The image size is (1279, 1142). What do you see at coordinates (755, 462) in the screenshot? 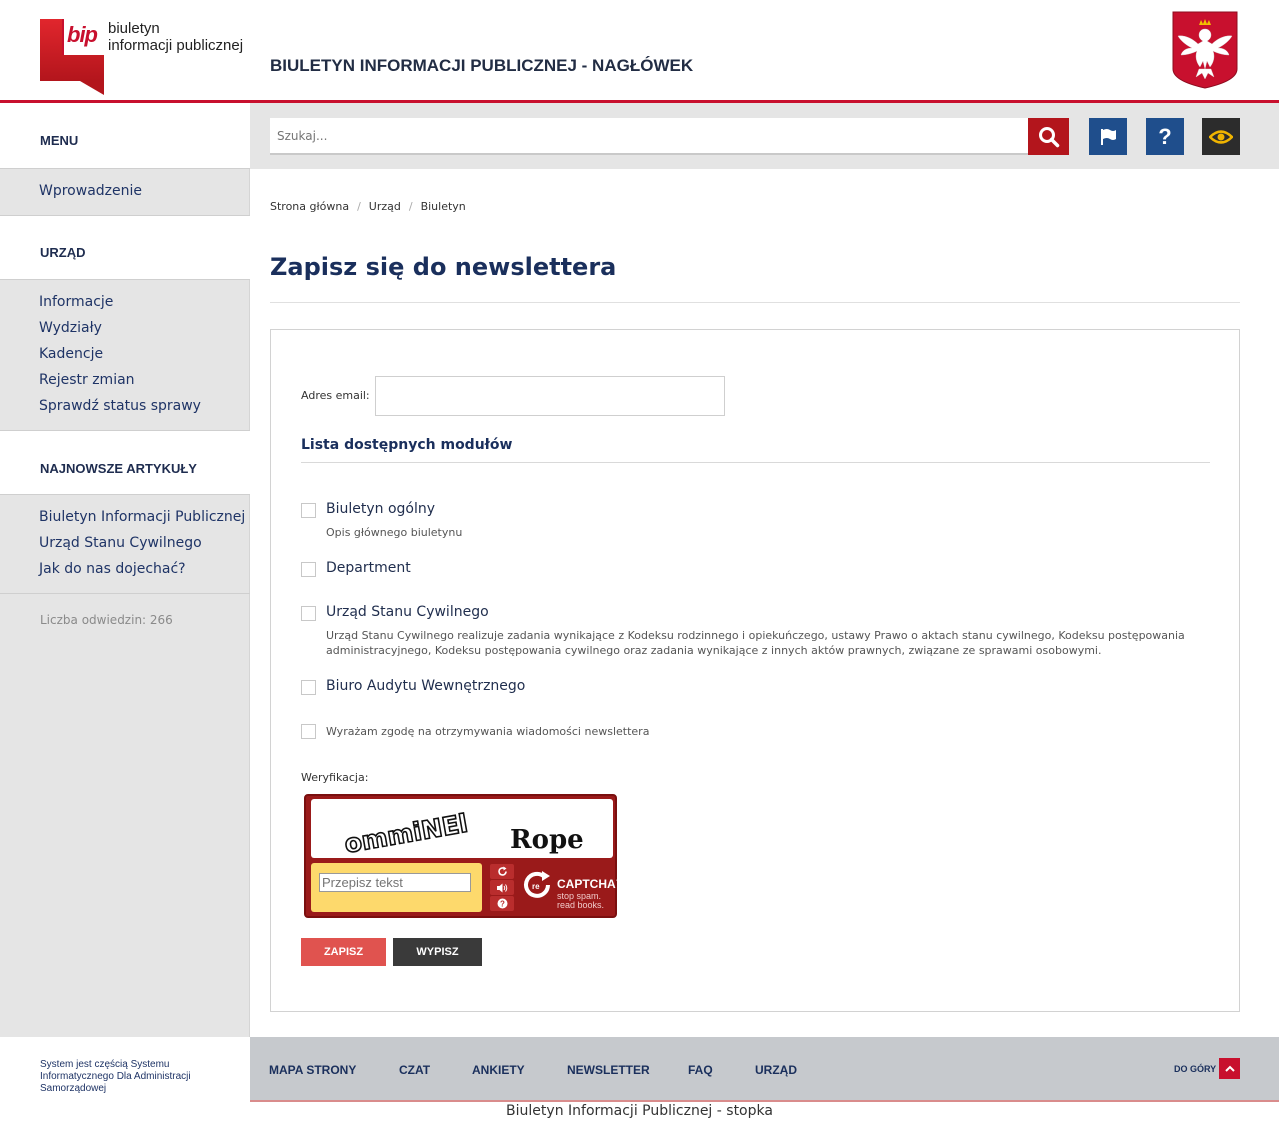
I see `modules-divider` at bounding box center [755, 462].